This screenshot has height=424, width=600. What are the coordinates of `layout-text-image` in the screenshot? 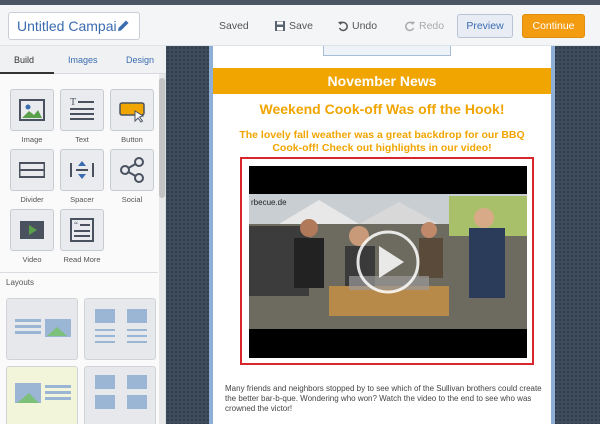 It's located at (42, 329).